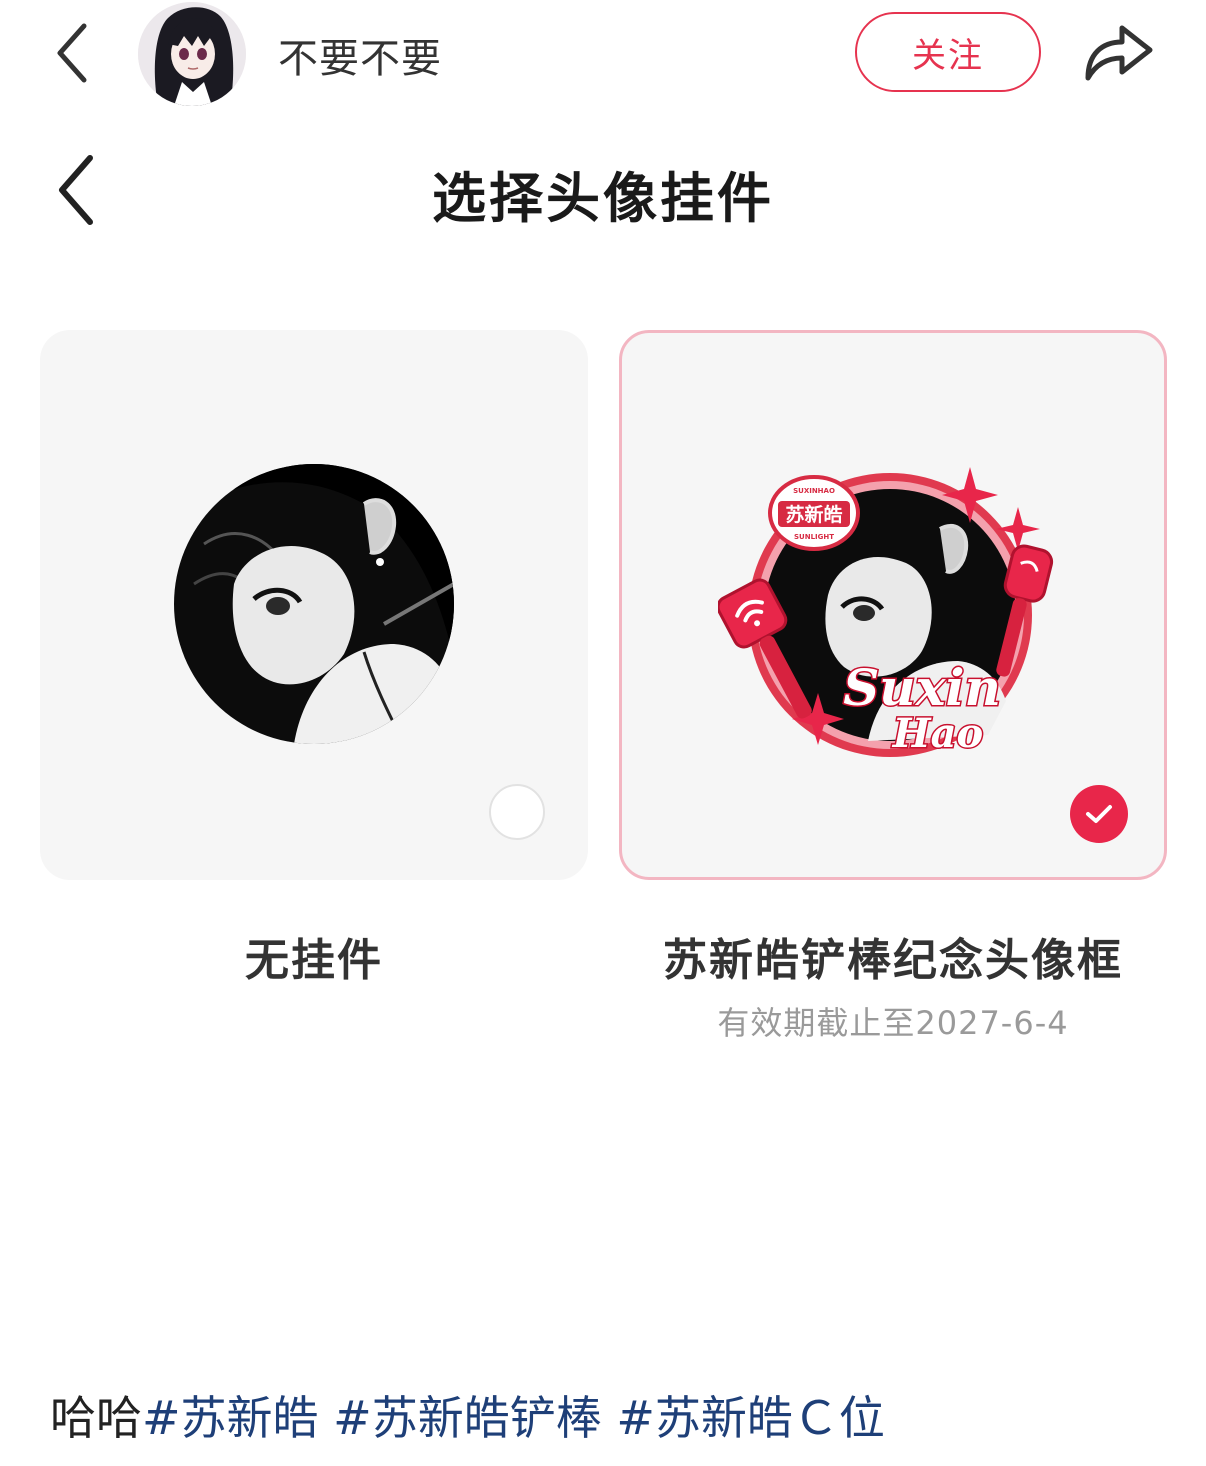 This screenshot has height=1466, width=1206. Describe the element at coordinates (937, 733) in the screenshot. I see `frame-script-line2: Hao` at that location.